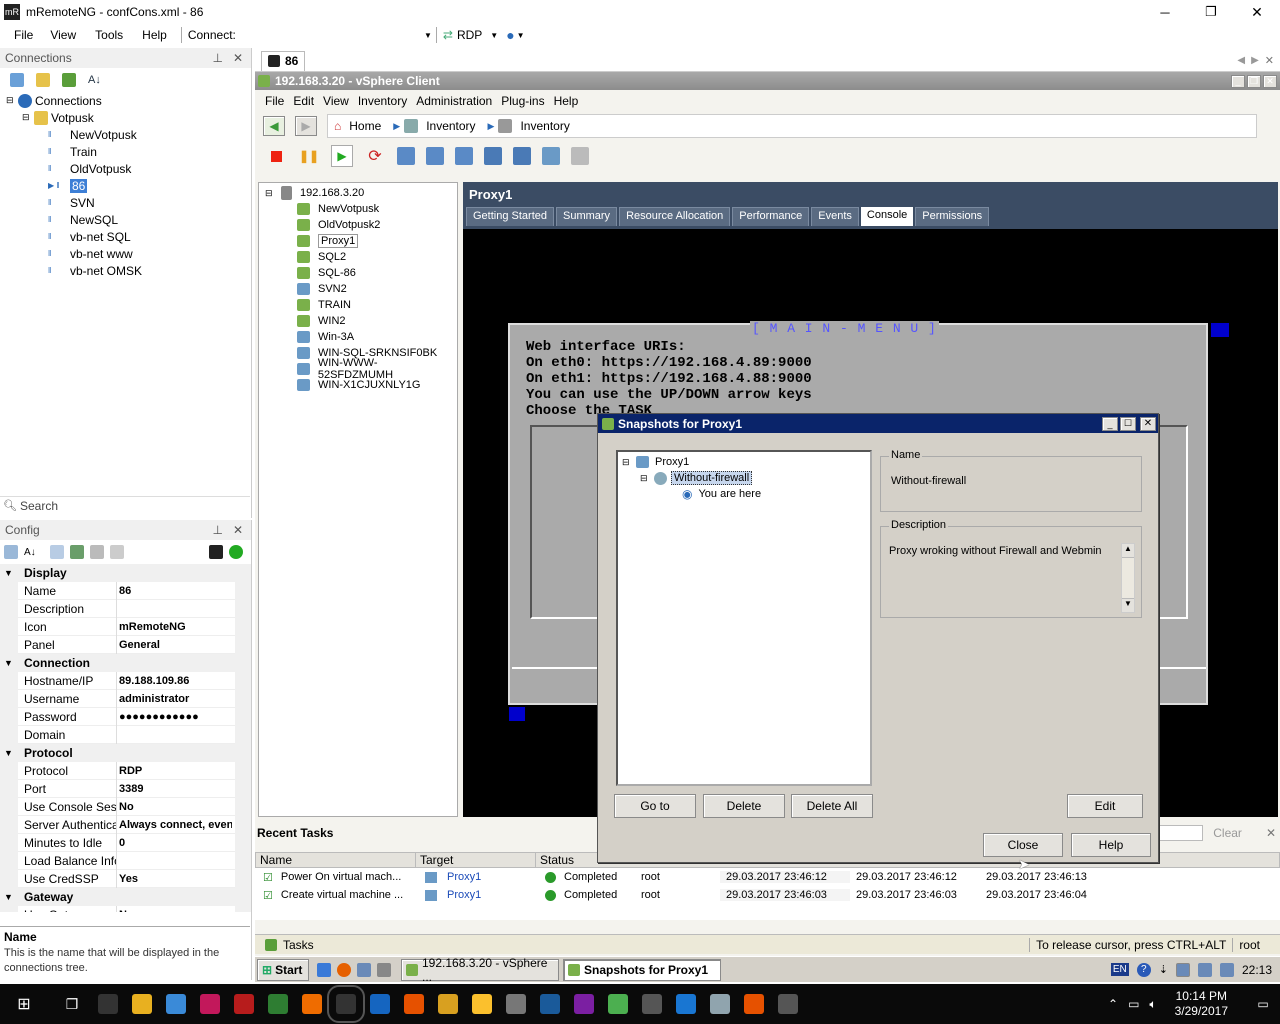  I want to click on quicklaunch-ie-icon, so click(324, 969).